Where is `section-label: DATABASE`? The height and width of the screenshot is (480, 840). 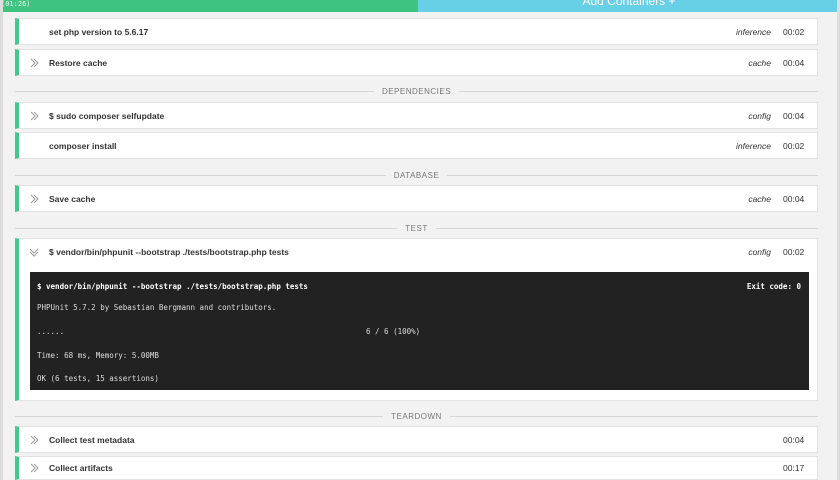
section-label: DATABASE is located at coordinates (416, 175).